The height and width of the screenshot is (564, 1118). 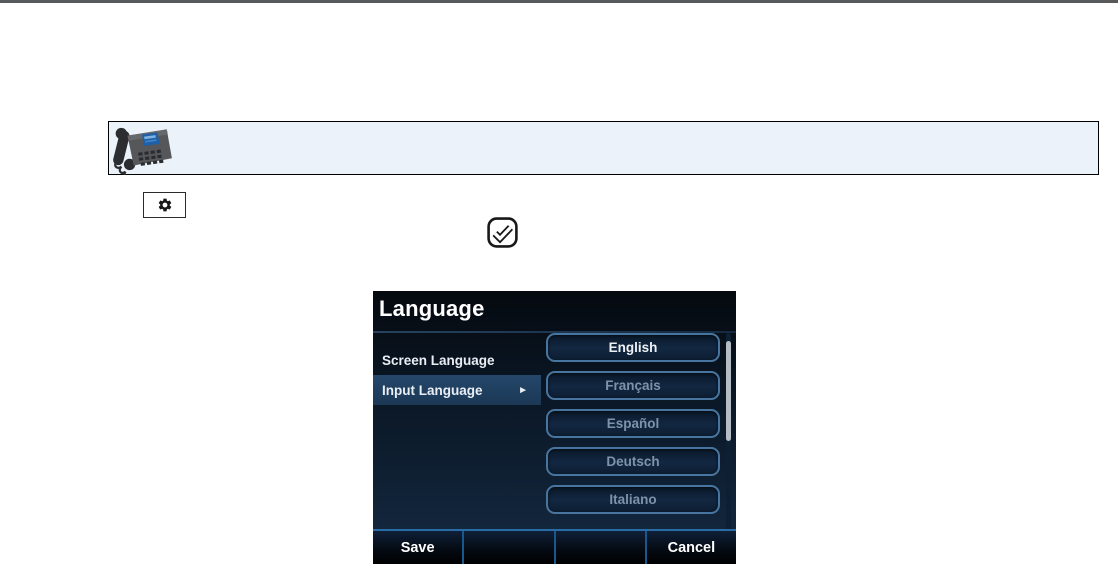 I want to click on softkey-bar: Save Cancel, so click(x=554, y=547).